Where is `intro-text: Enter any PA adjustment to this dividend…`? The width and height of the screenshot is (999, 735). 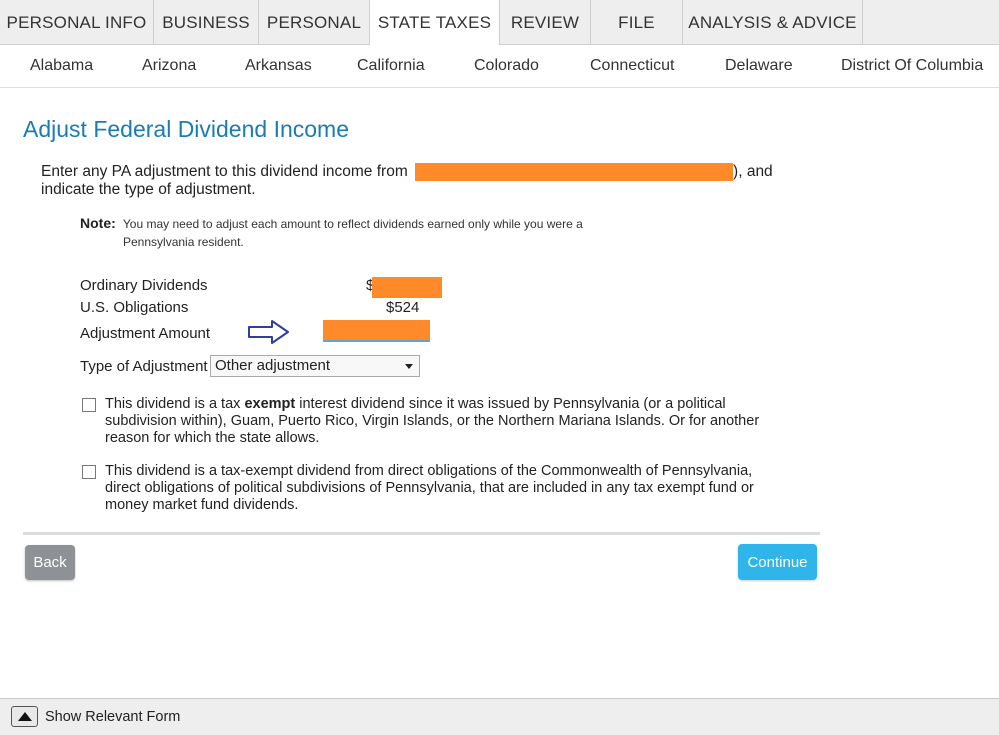
intro-text: Enter any PA adjustment to this dividend… is located at coordinates (416, 180).